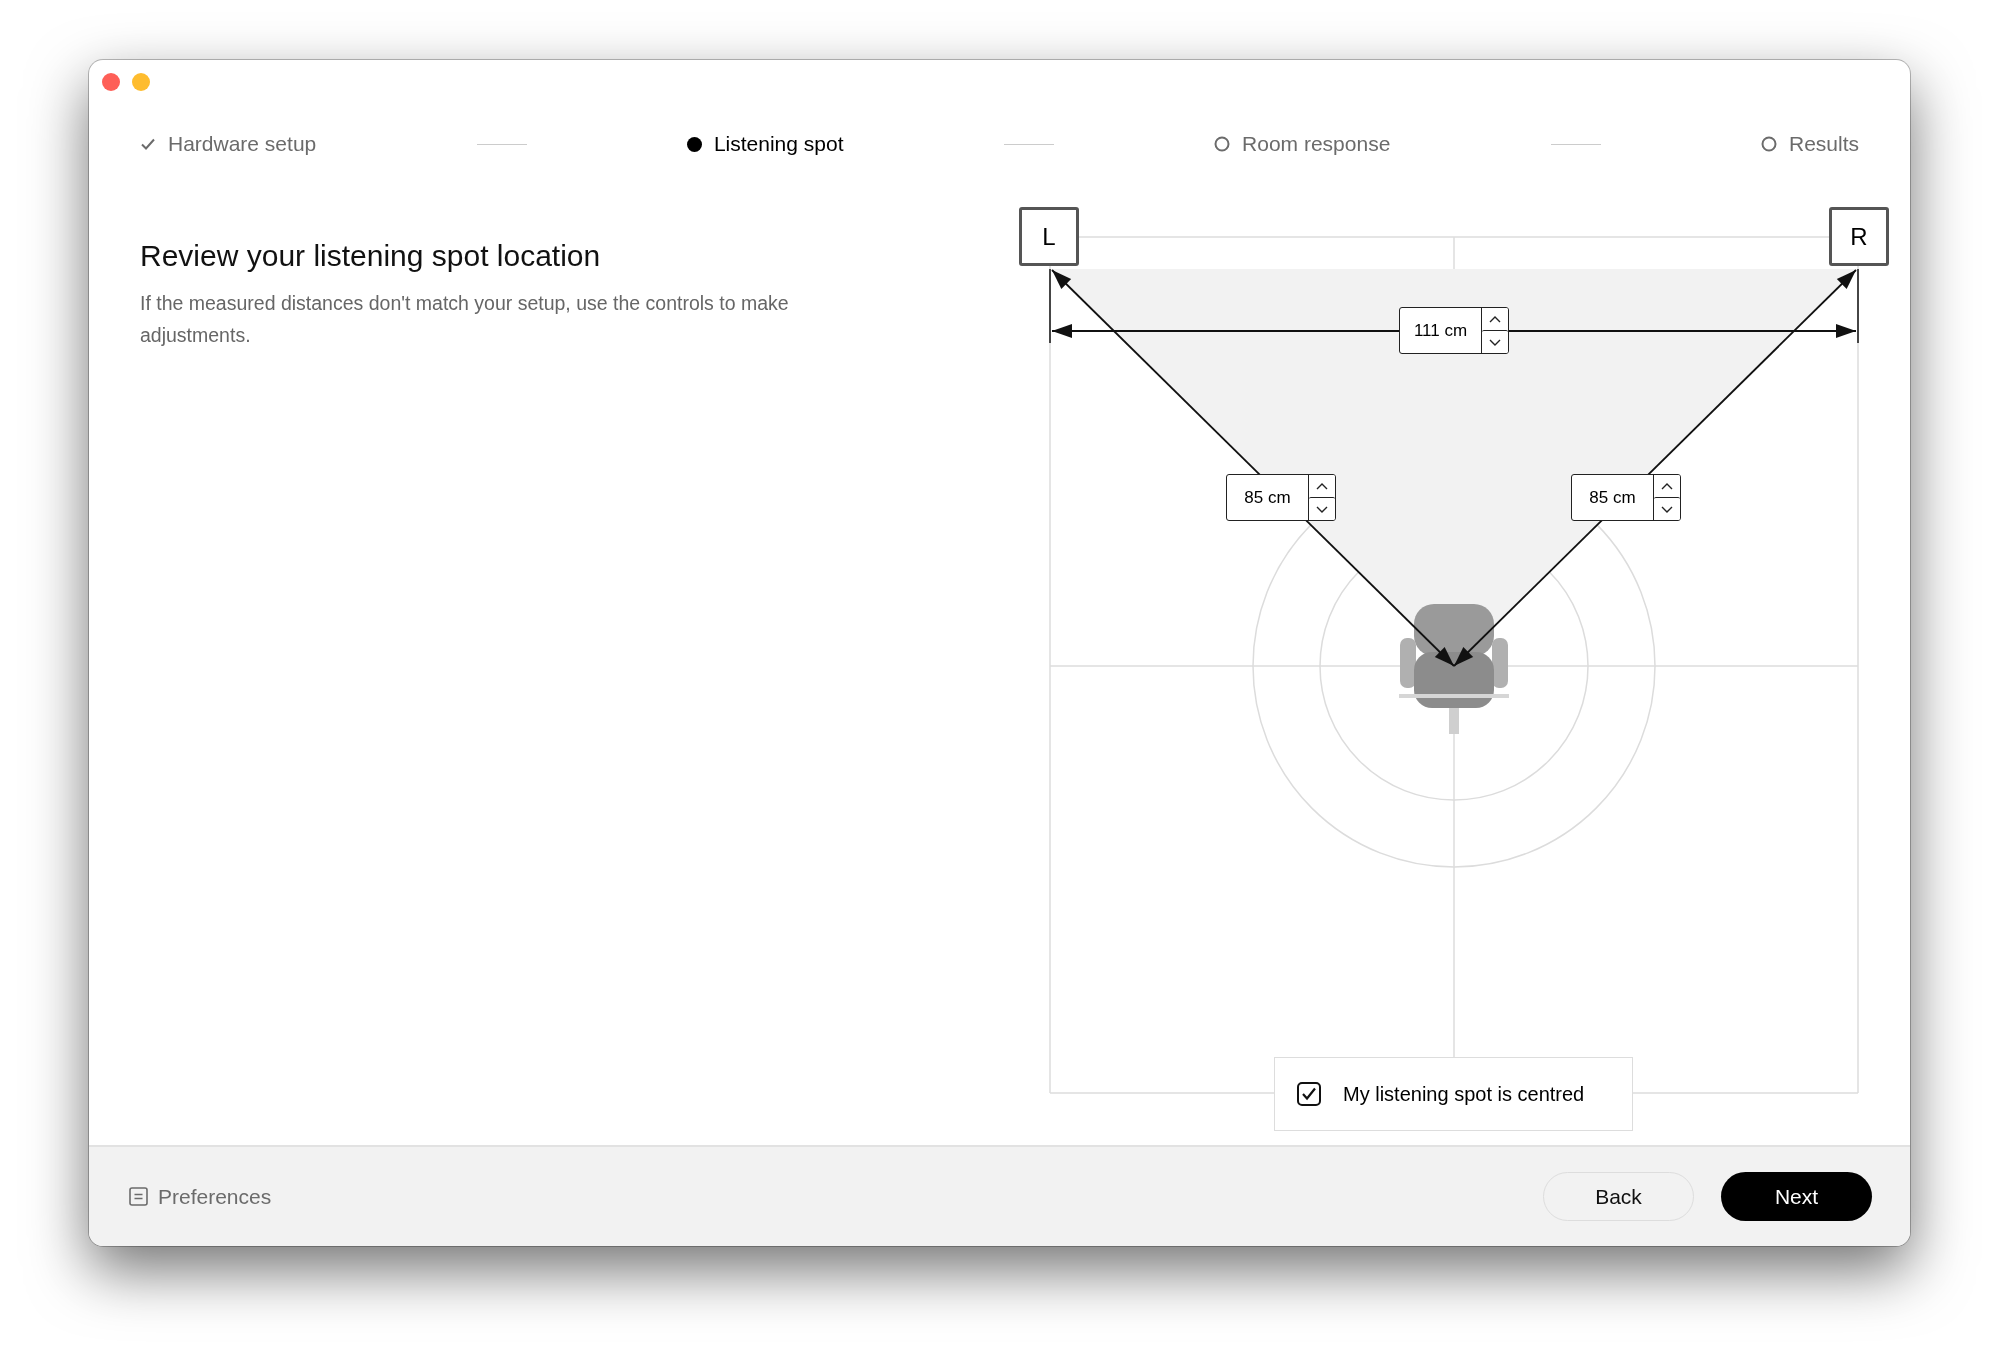 The image size is (1999, 1364). What do you see at coordinates (1796, 1196) in the screenshot?
I see `next-button: Next` at bounding box center [1796, 1196].